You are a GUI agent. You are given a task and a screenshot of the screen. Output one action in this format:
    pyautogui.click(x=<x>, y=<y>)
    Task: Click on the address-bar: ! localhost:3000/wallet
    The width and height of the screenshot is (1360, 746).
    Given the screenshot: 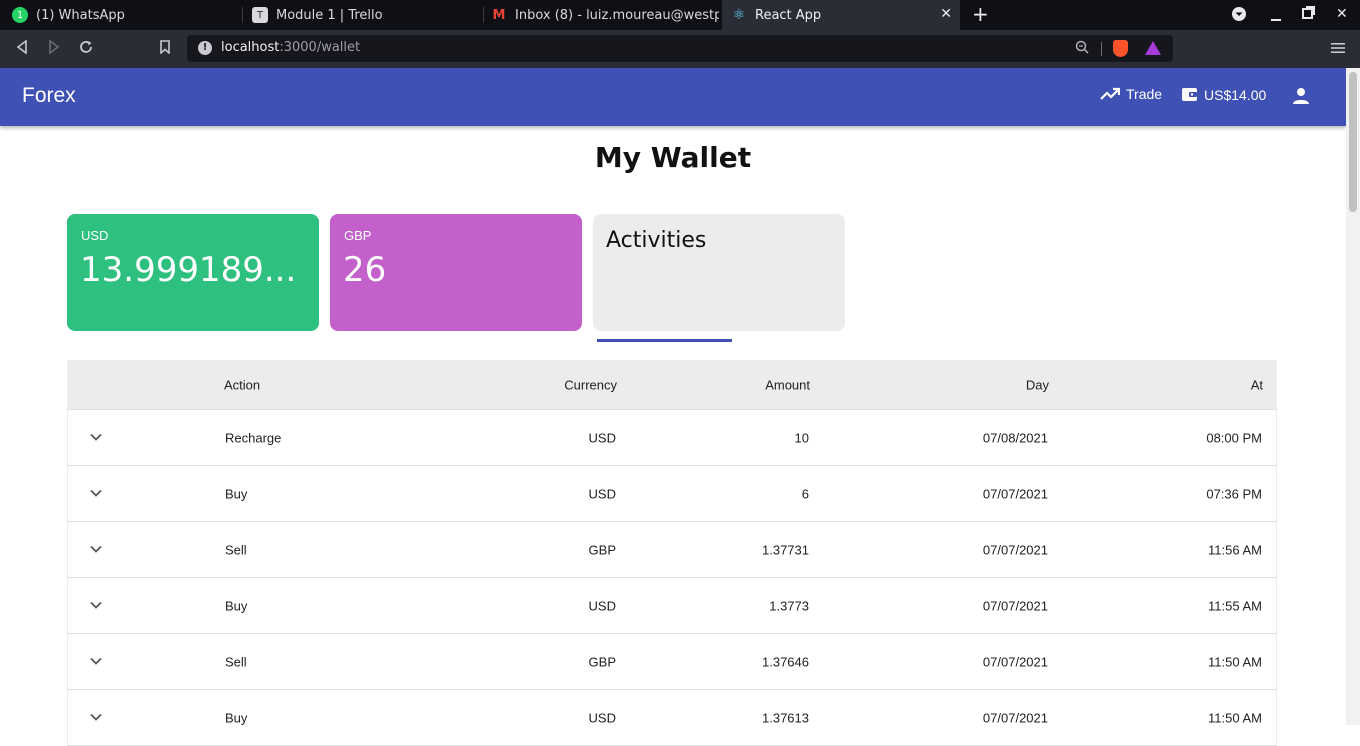 What is the action you would take?
    pyautogui.click(x=680, y=49)
    